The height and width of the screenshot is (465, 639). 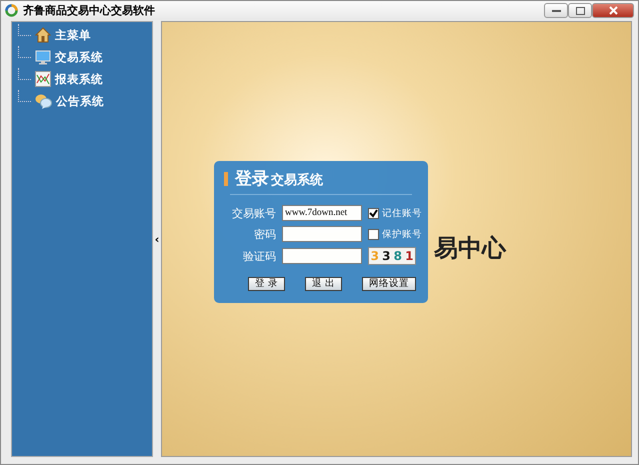 I want to click on field-label: 密码, so click(x=264, y=234).